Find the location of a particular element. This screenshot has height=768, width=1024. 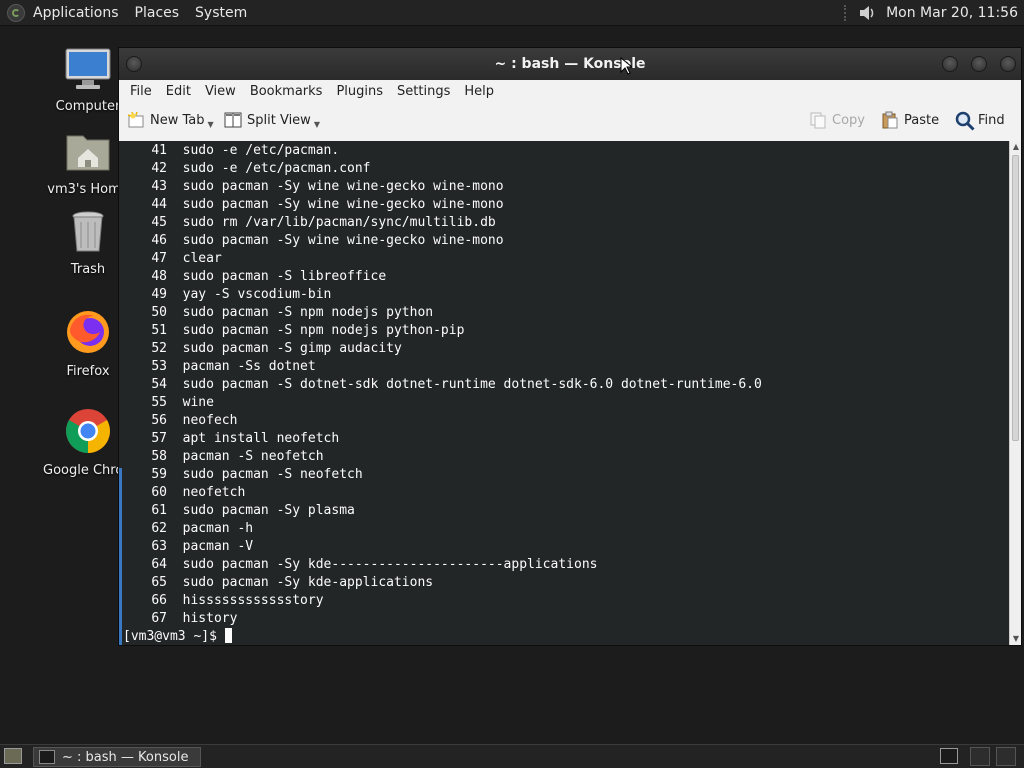

history-command: neofech is located at coordinates (210, 420).